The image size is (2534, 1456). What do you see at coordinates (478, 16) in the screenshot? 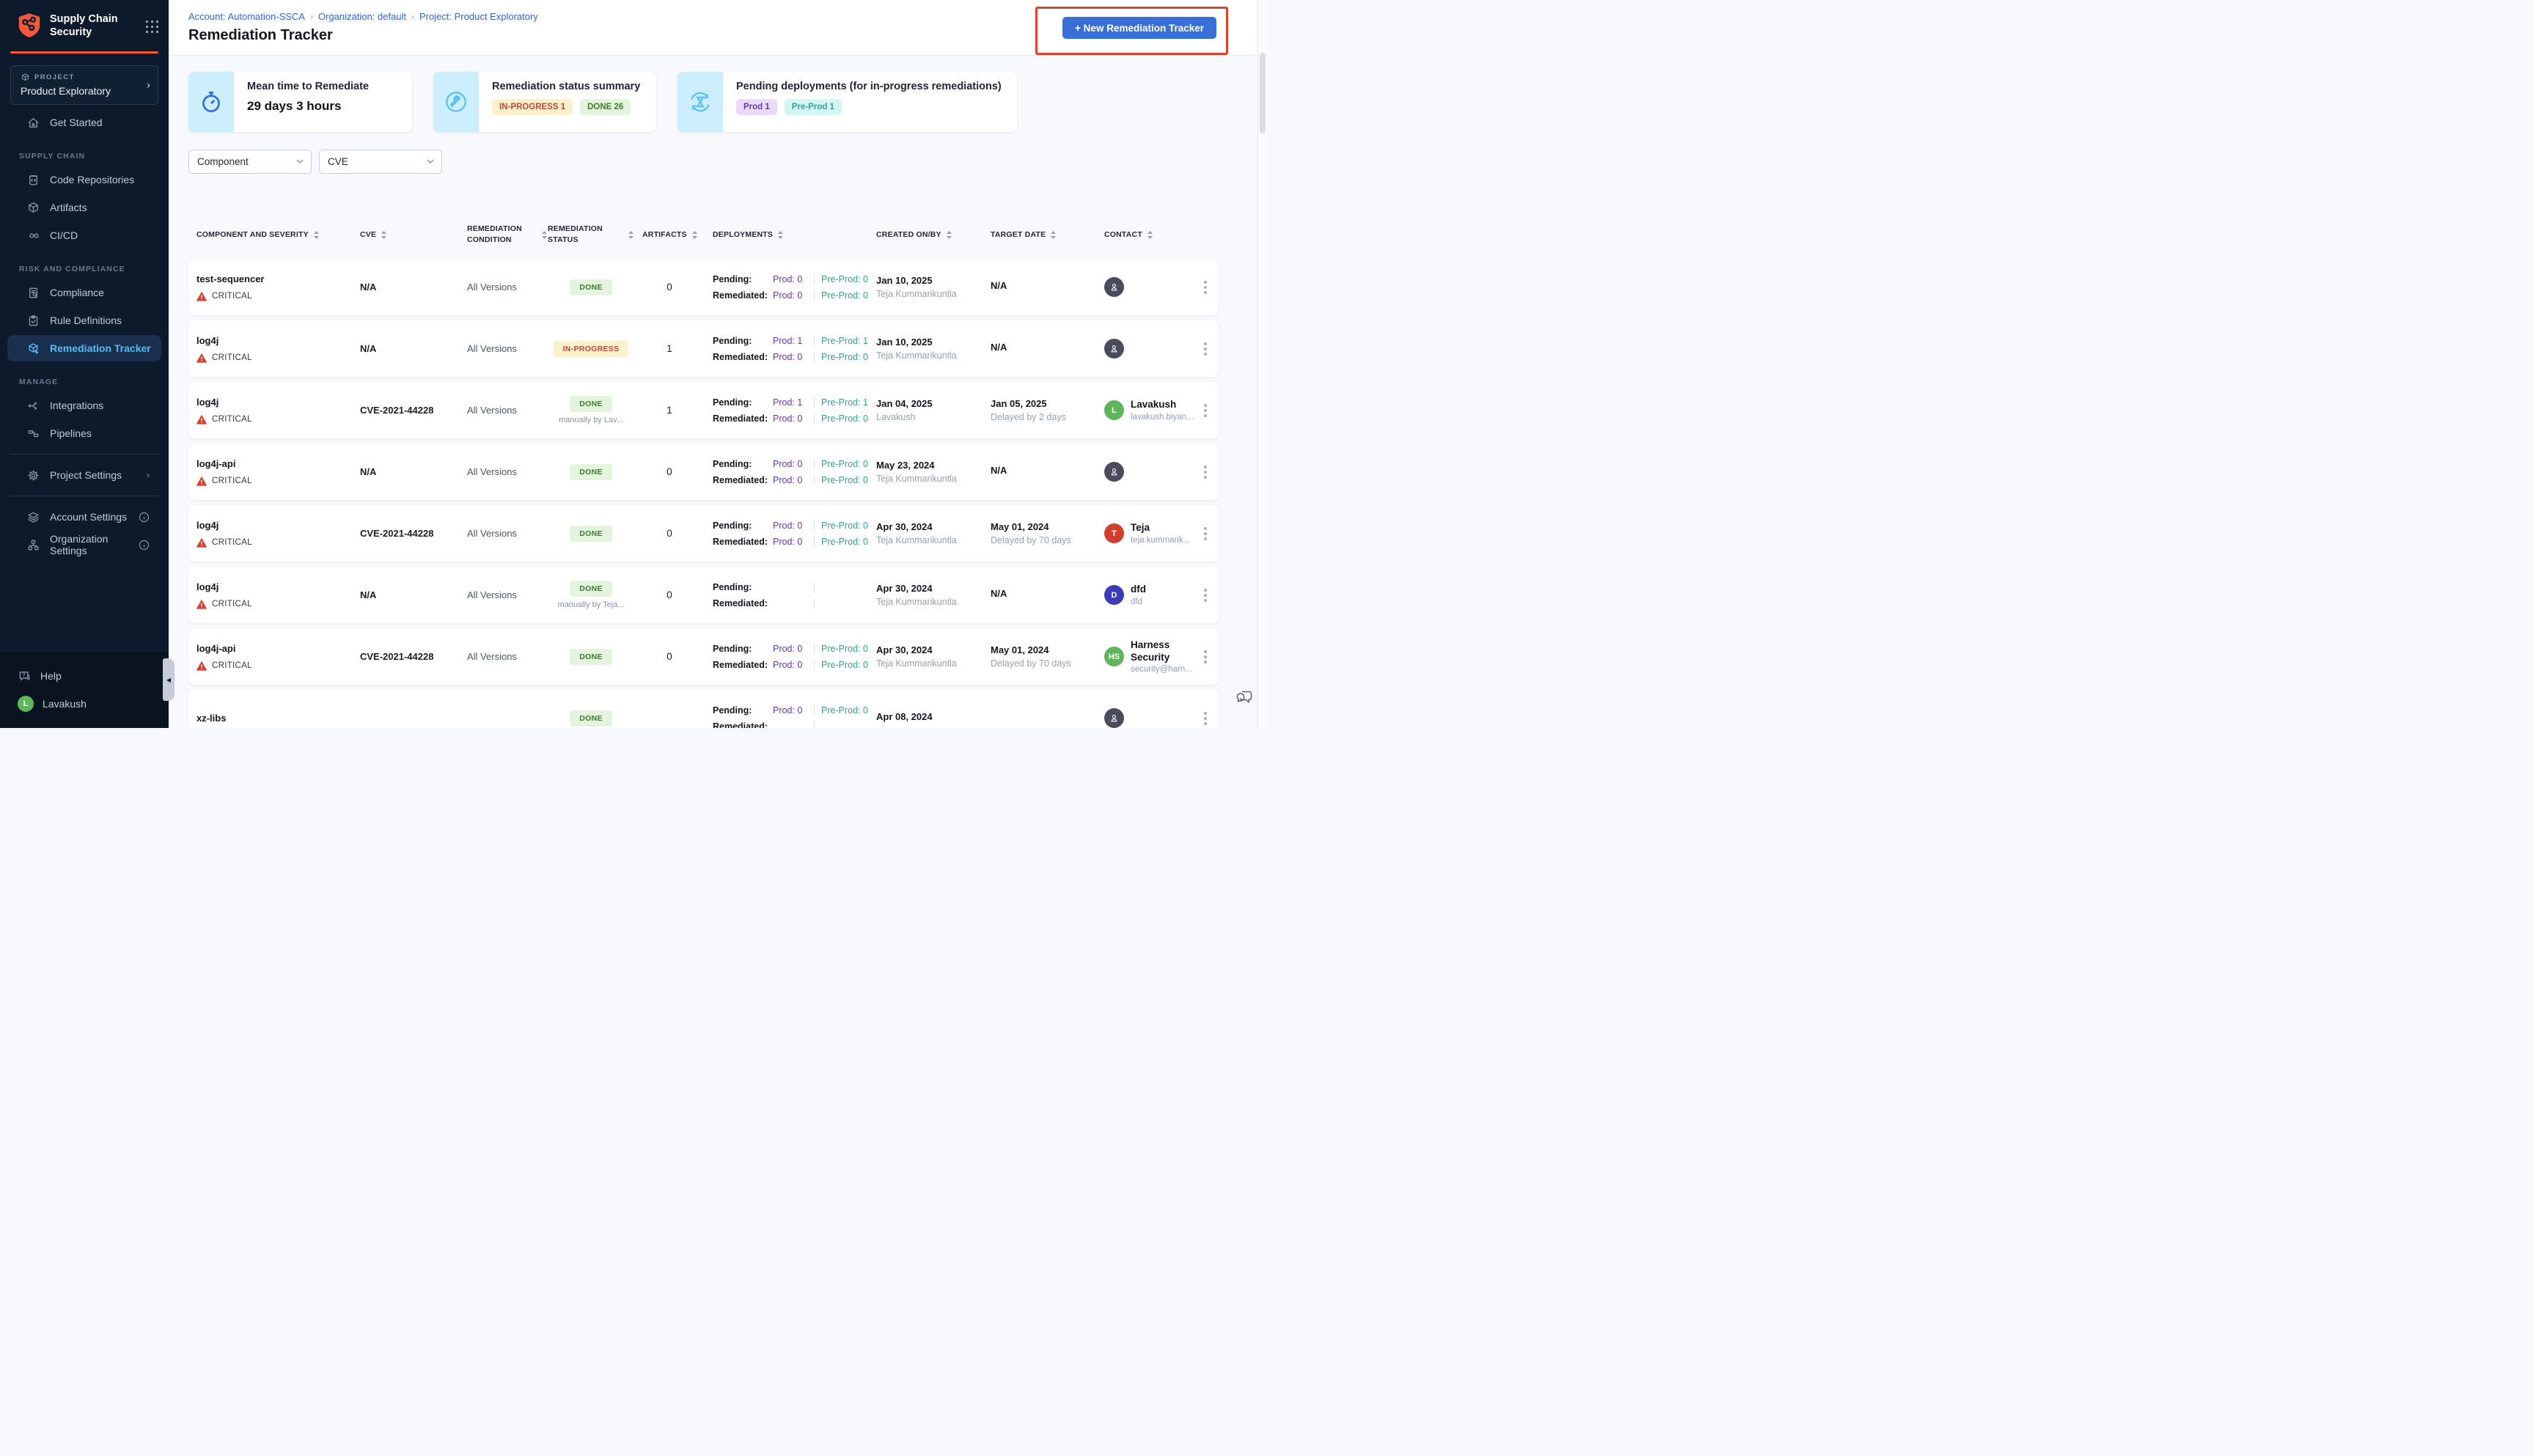
I see `breadcrumb-link-project: Project: Product Exploratory` at bounding box center [478, 16].